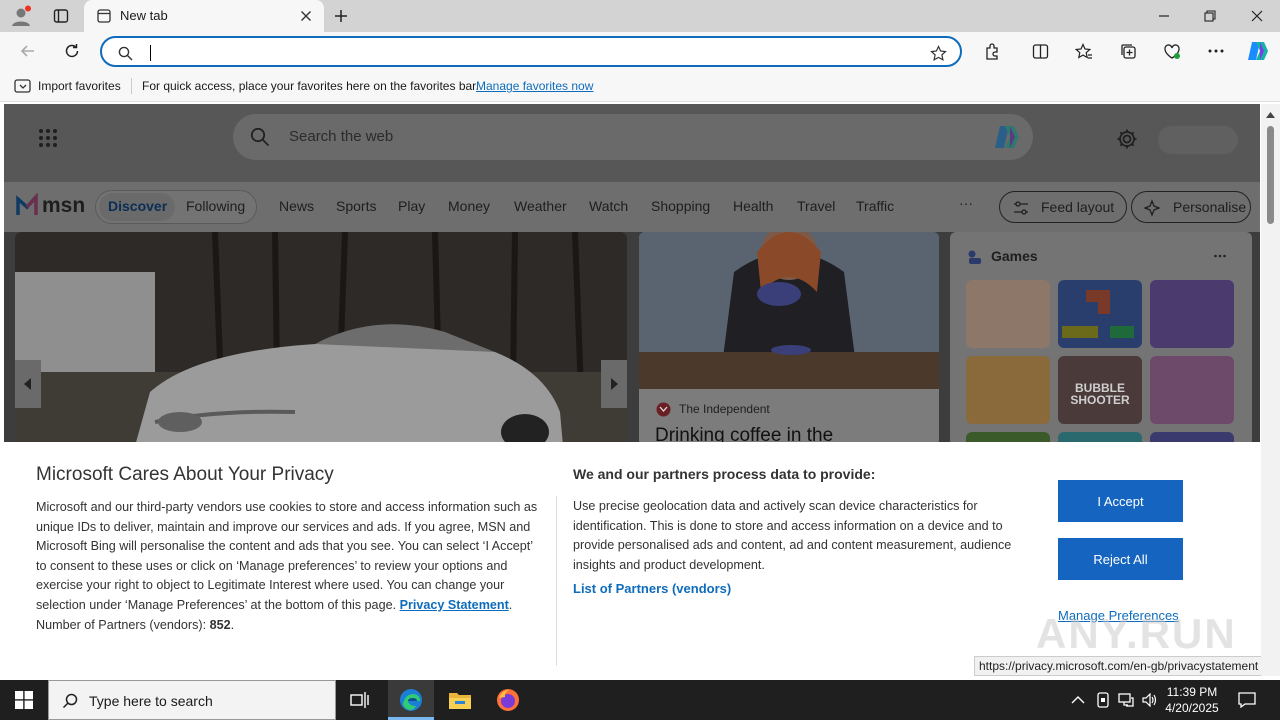  I want to click on partners-list-link: List of Partners (vendors), so click(652, 588).